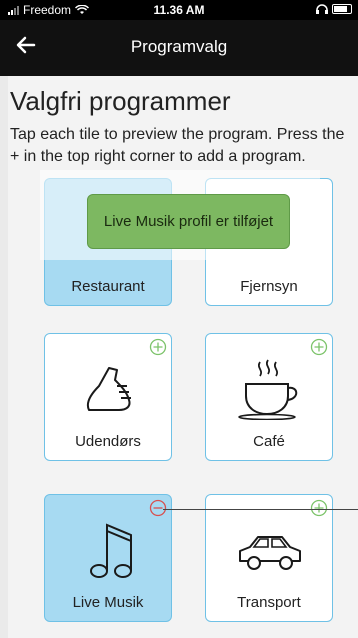  I want to click on tile-label: Live Musik, so click(108, 602).